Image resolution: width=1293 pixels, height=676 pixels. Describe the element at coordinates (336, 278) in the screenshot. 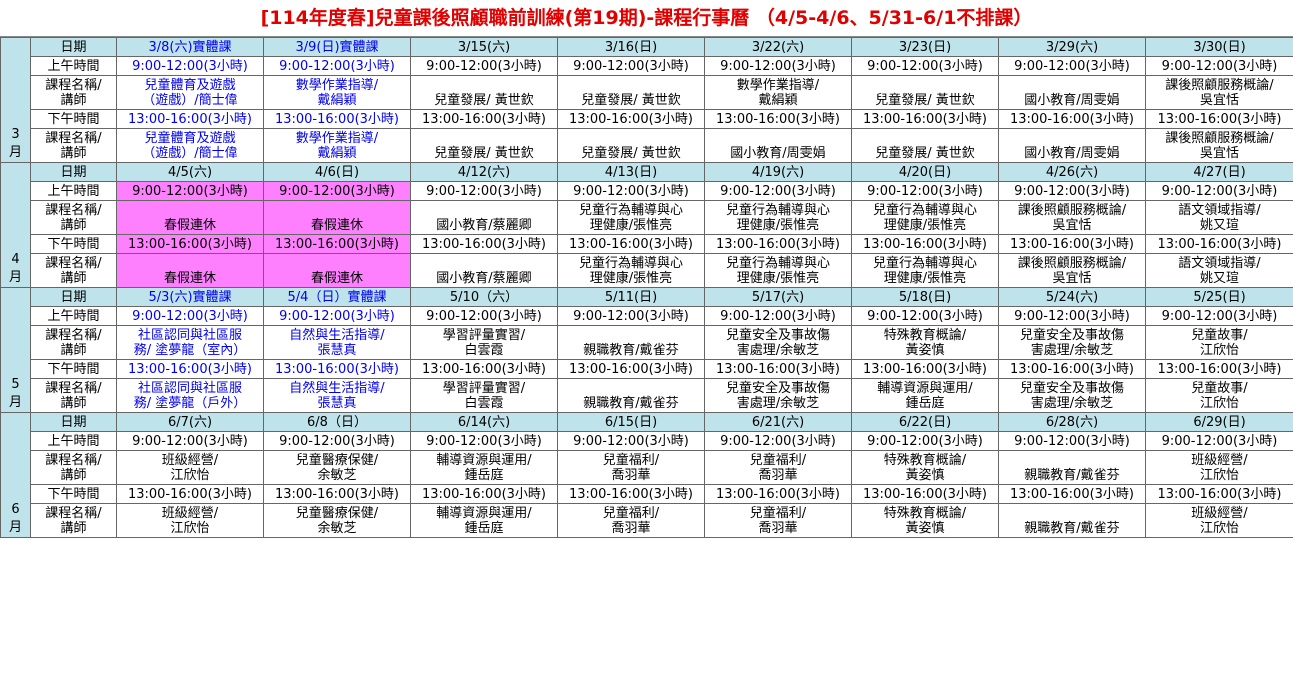

I see `course-line2: 春假連休` at that location.